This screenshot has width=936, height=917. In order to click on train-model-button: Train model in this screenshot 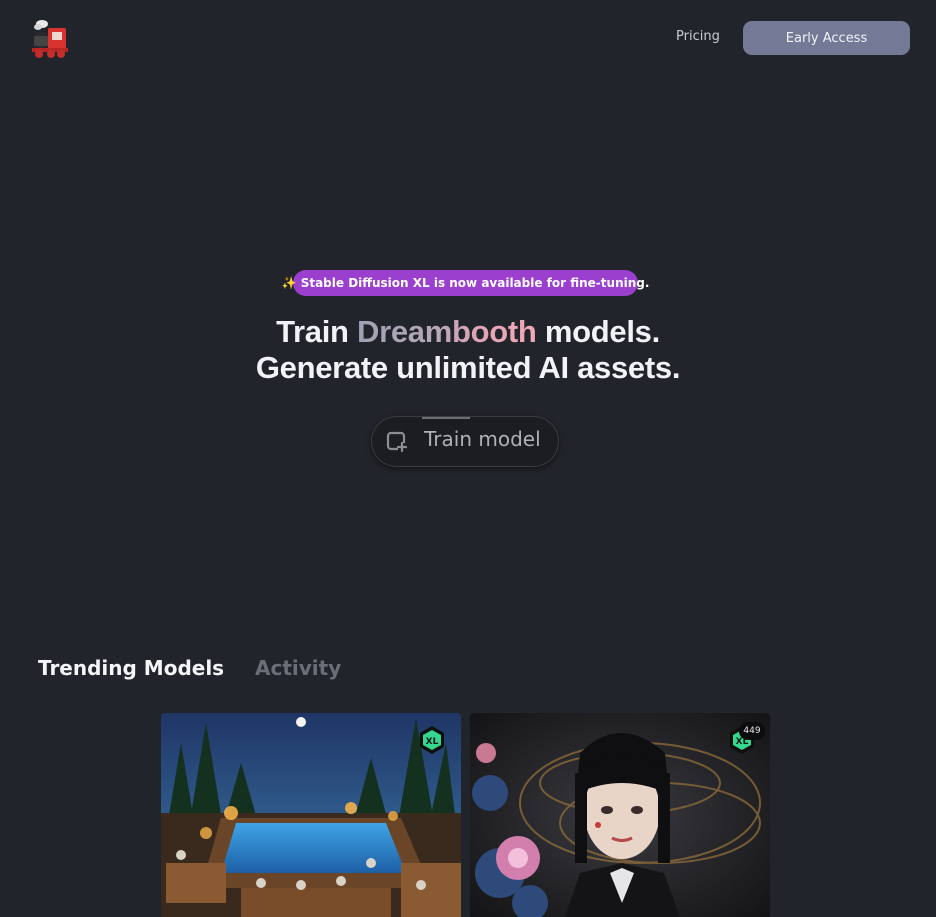, I will do `click(465, 441)`.